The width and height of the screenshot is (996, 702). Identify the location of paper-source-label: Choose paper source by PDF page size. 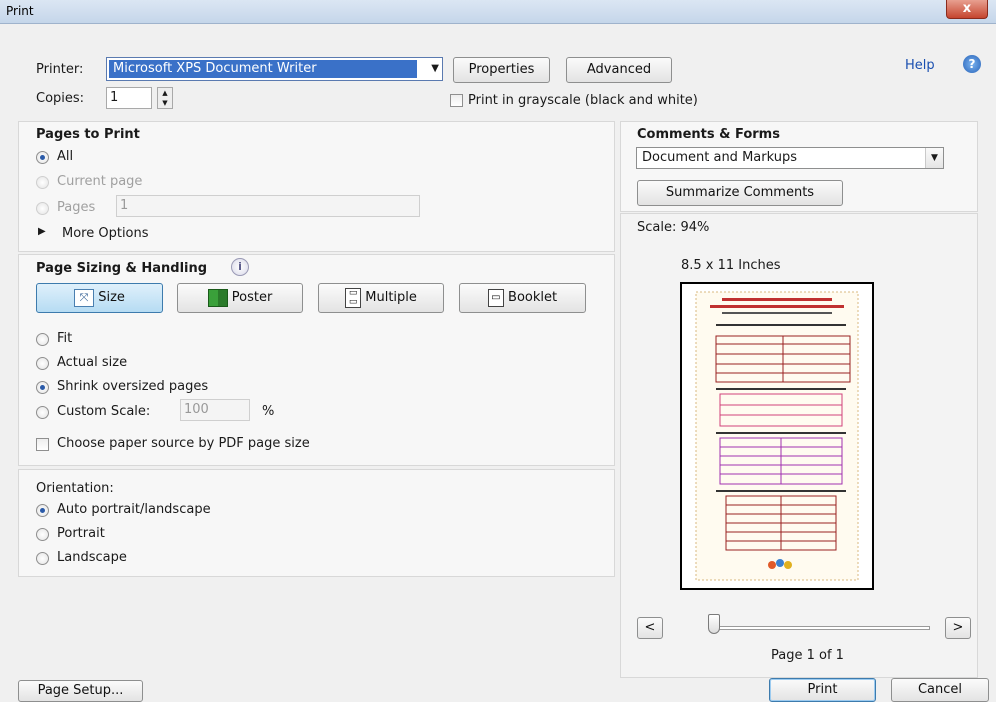
(183, 443).